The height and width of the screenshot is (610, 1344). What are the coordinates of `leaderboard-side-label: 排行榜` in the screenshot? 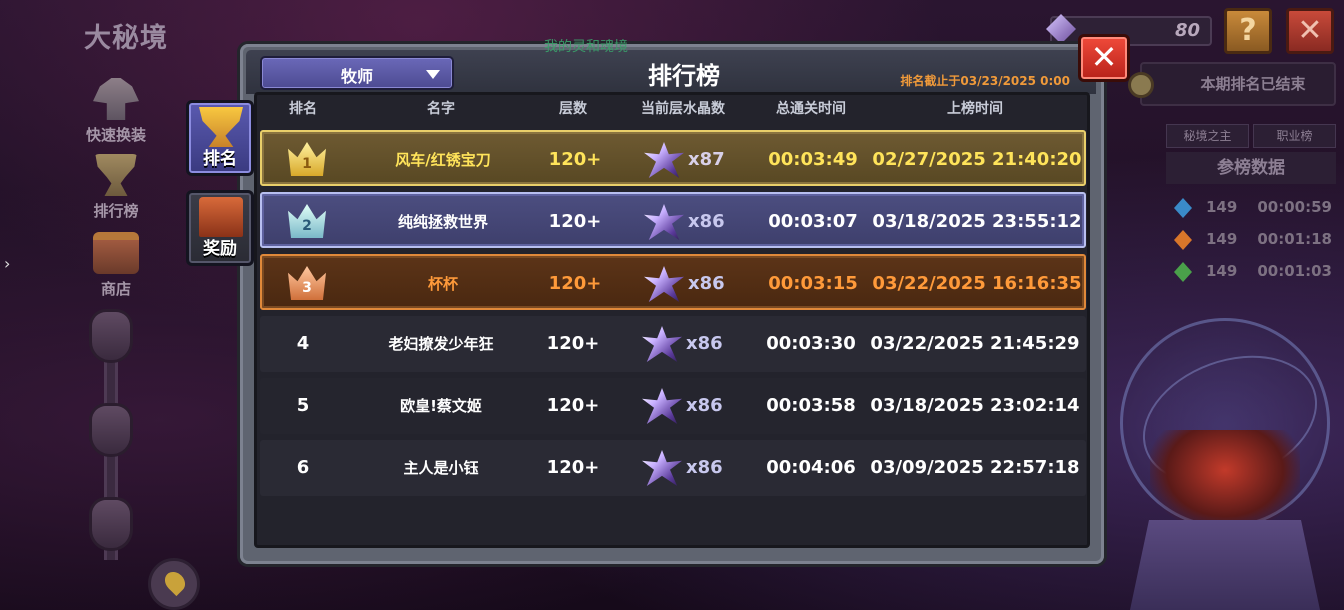 It's located at (116, 211).